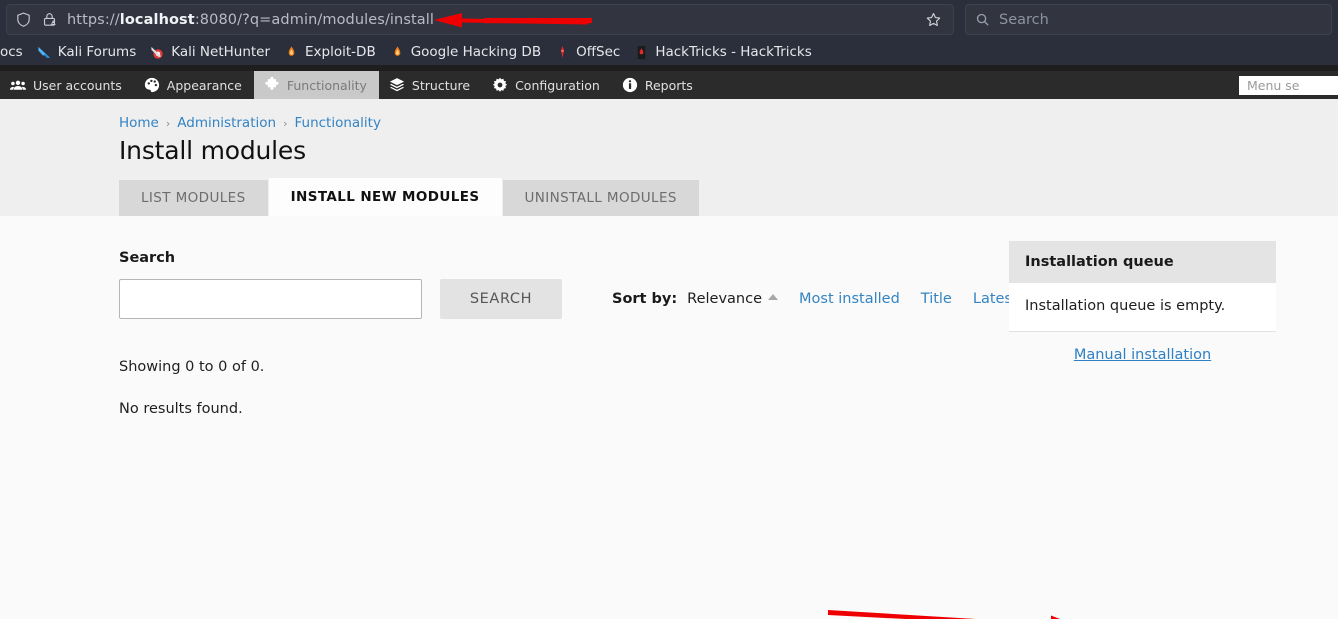 Image resolution: width=1338 pixels, height=619 pixels. I want to click on gear-icon, so click(500, 85).